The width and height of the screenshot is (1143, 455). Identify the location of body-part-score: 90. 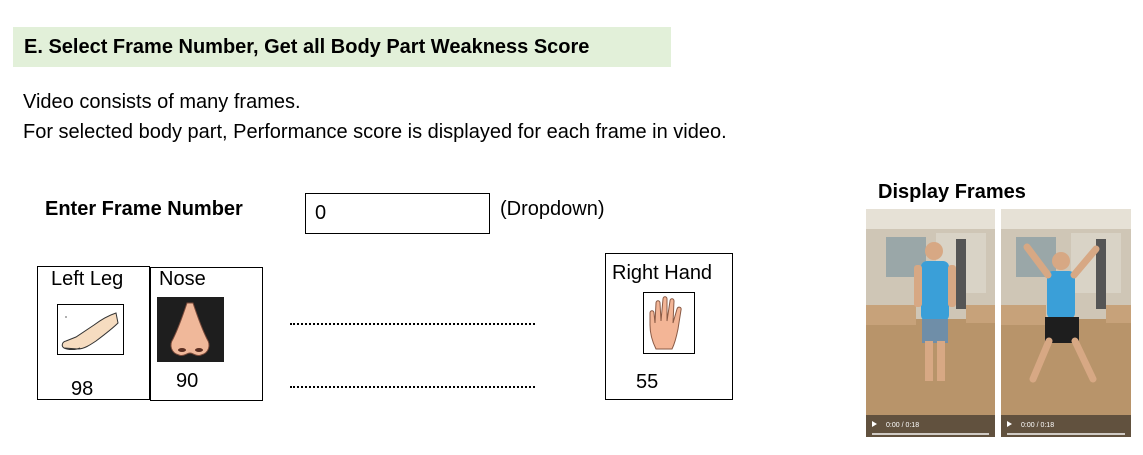
(187, 381).